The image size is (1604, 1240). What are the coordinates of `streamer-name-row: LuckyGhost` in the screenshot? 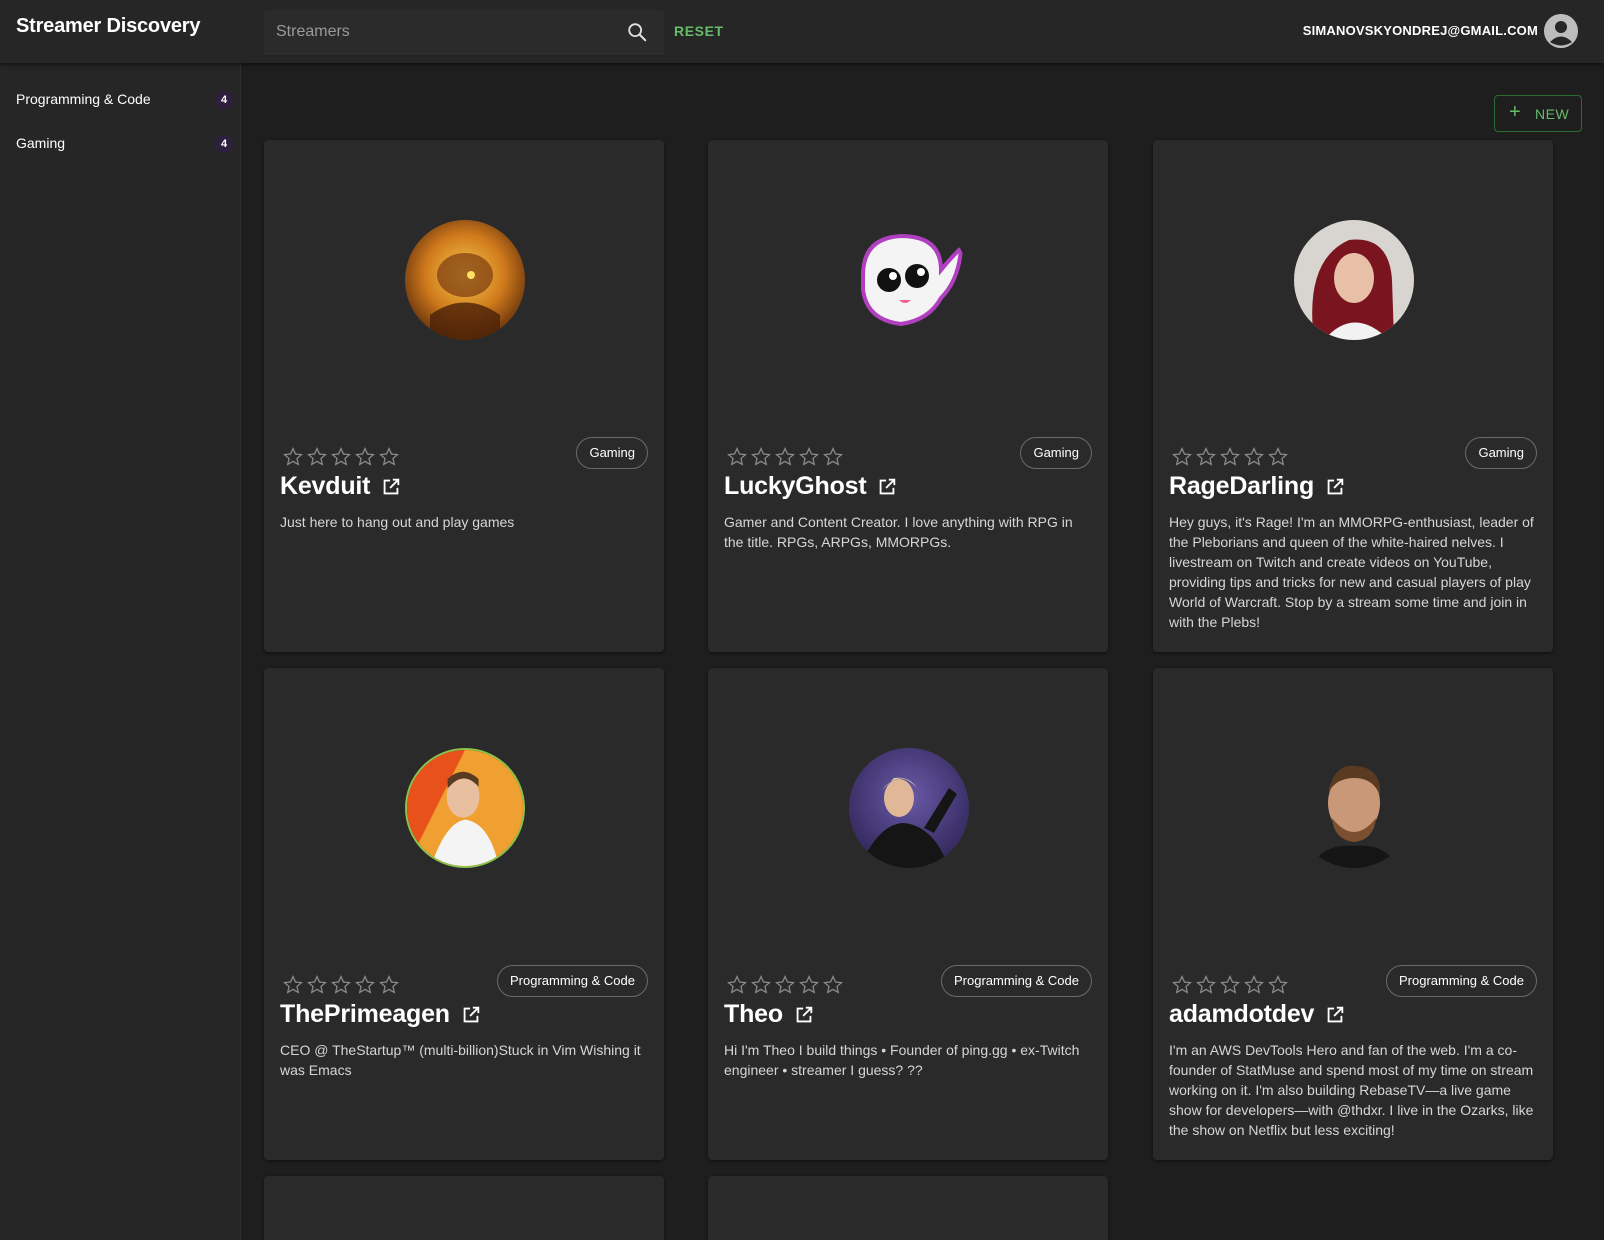 It's located at (811, 487).